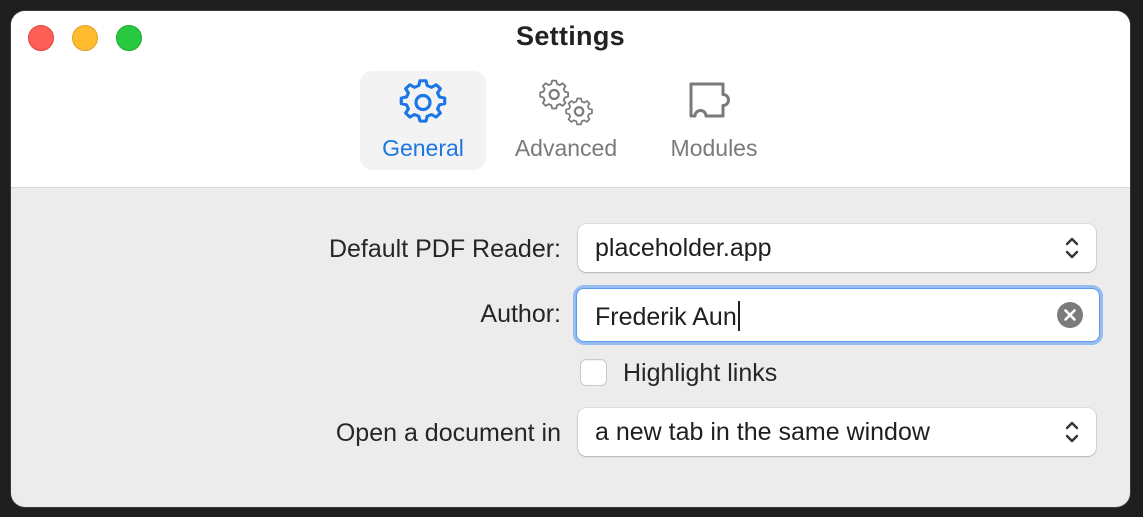  I want to click on open-document-value: a new tab in the same window, so click(762, 432).